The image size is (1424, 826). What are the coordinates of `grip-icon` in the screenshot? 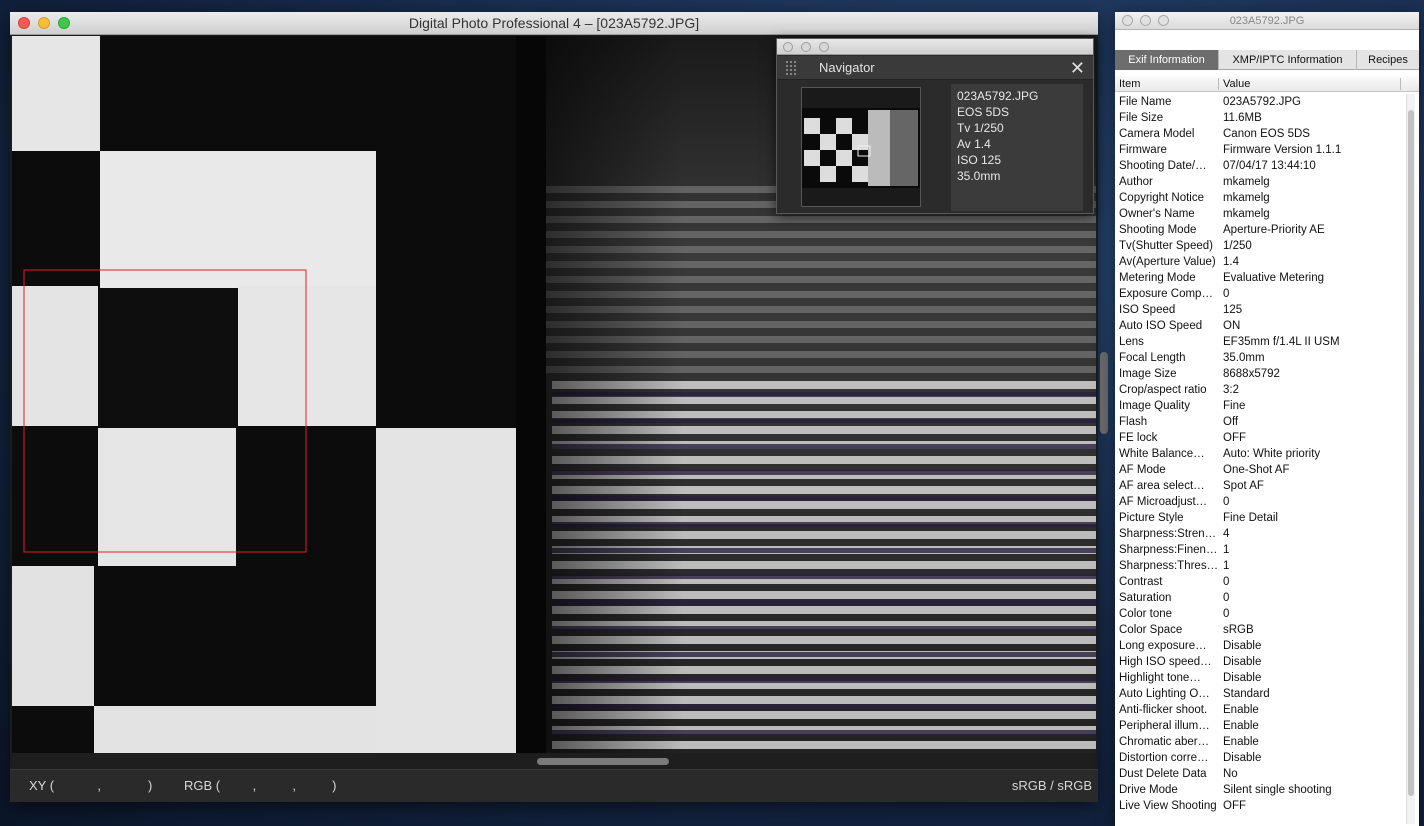 It's located at (791, 68).